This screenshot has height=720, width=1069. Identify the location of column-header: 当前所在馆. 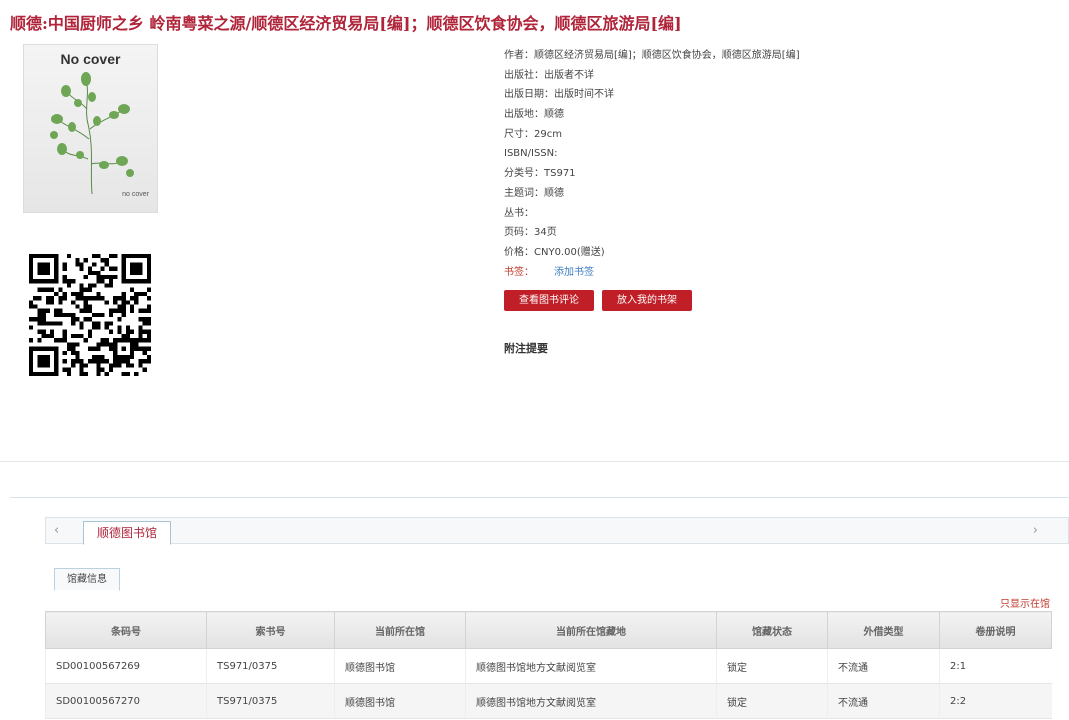
(400, 630).